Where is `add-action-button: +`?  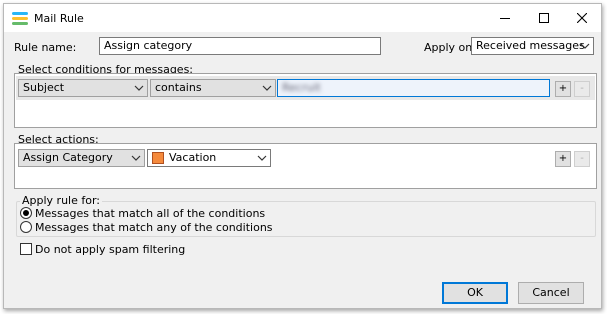
add-action-button: + is located at coordinates (563, 159).